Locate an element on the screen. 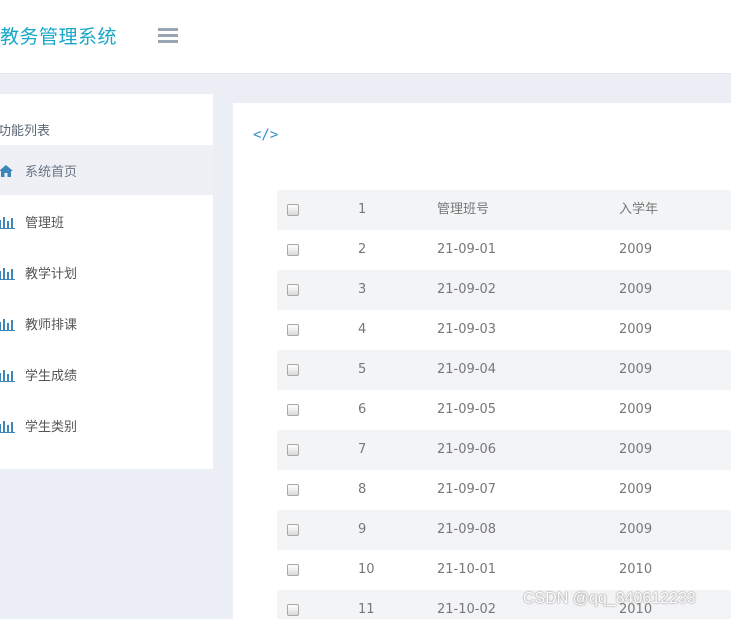 This screenshot has height=619, width=731. row-number: 2 is located at coordinates (362, 249).